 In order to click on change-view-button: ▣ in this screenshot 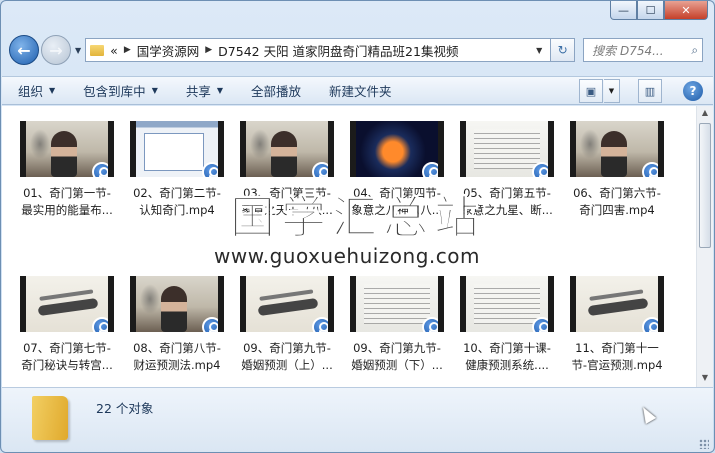, I will do `click(591, 91)`.